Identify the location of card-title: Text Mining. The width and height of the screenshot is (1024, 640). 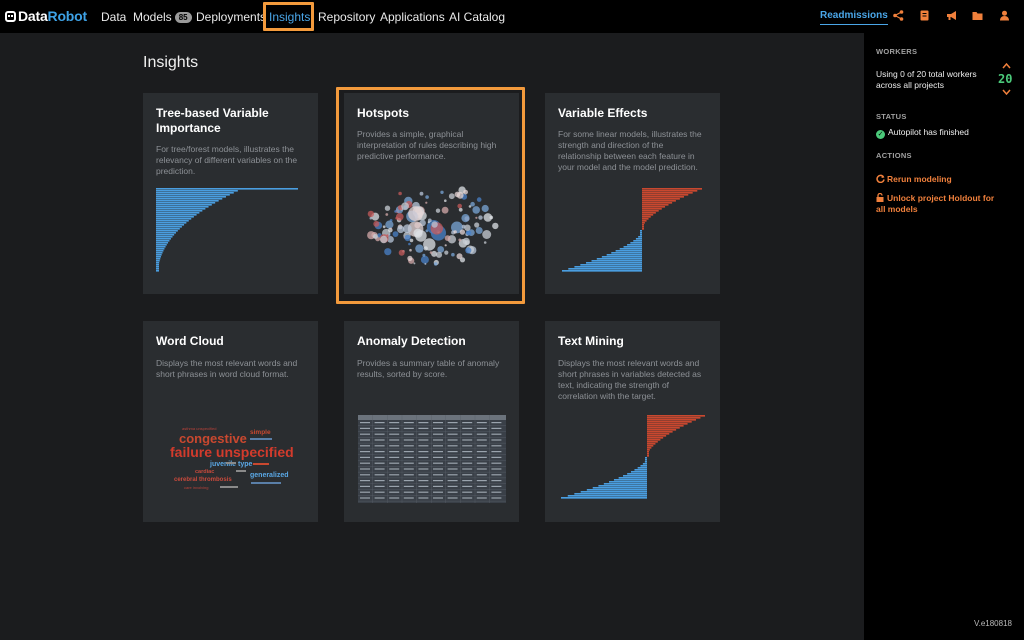
(591, 341).